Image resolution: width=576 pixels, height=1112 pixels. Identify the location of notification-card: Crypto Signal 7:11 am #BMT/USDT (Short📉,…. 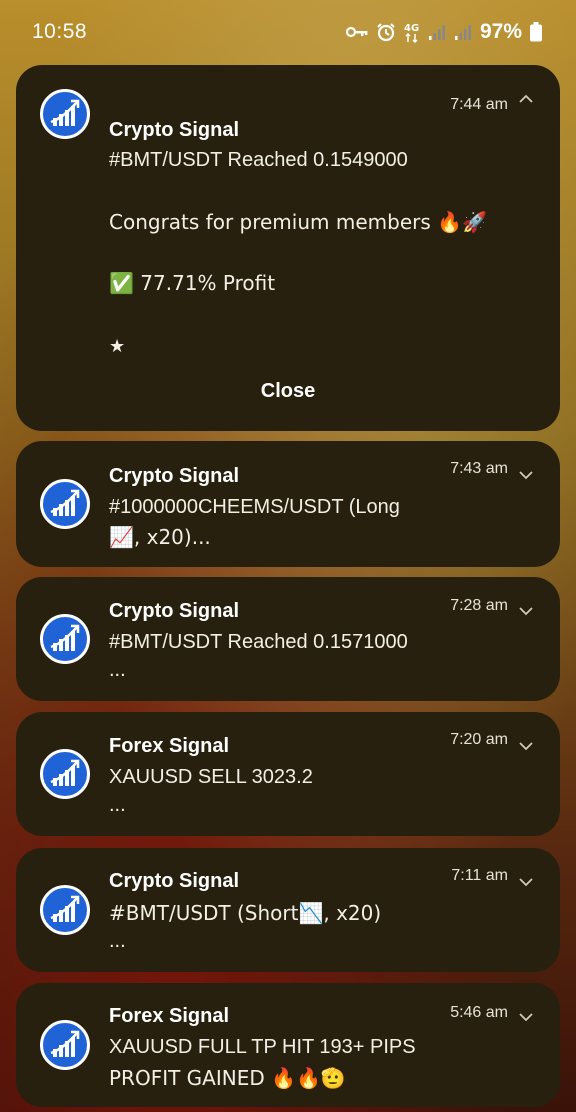
(288, 910).